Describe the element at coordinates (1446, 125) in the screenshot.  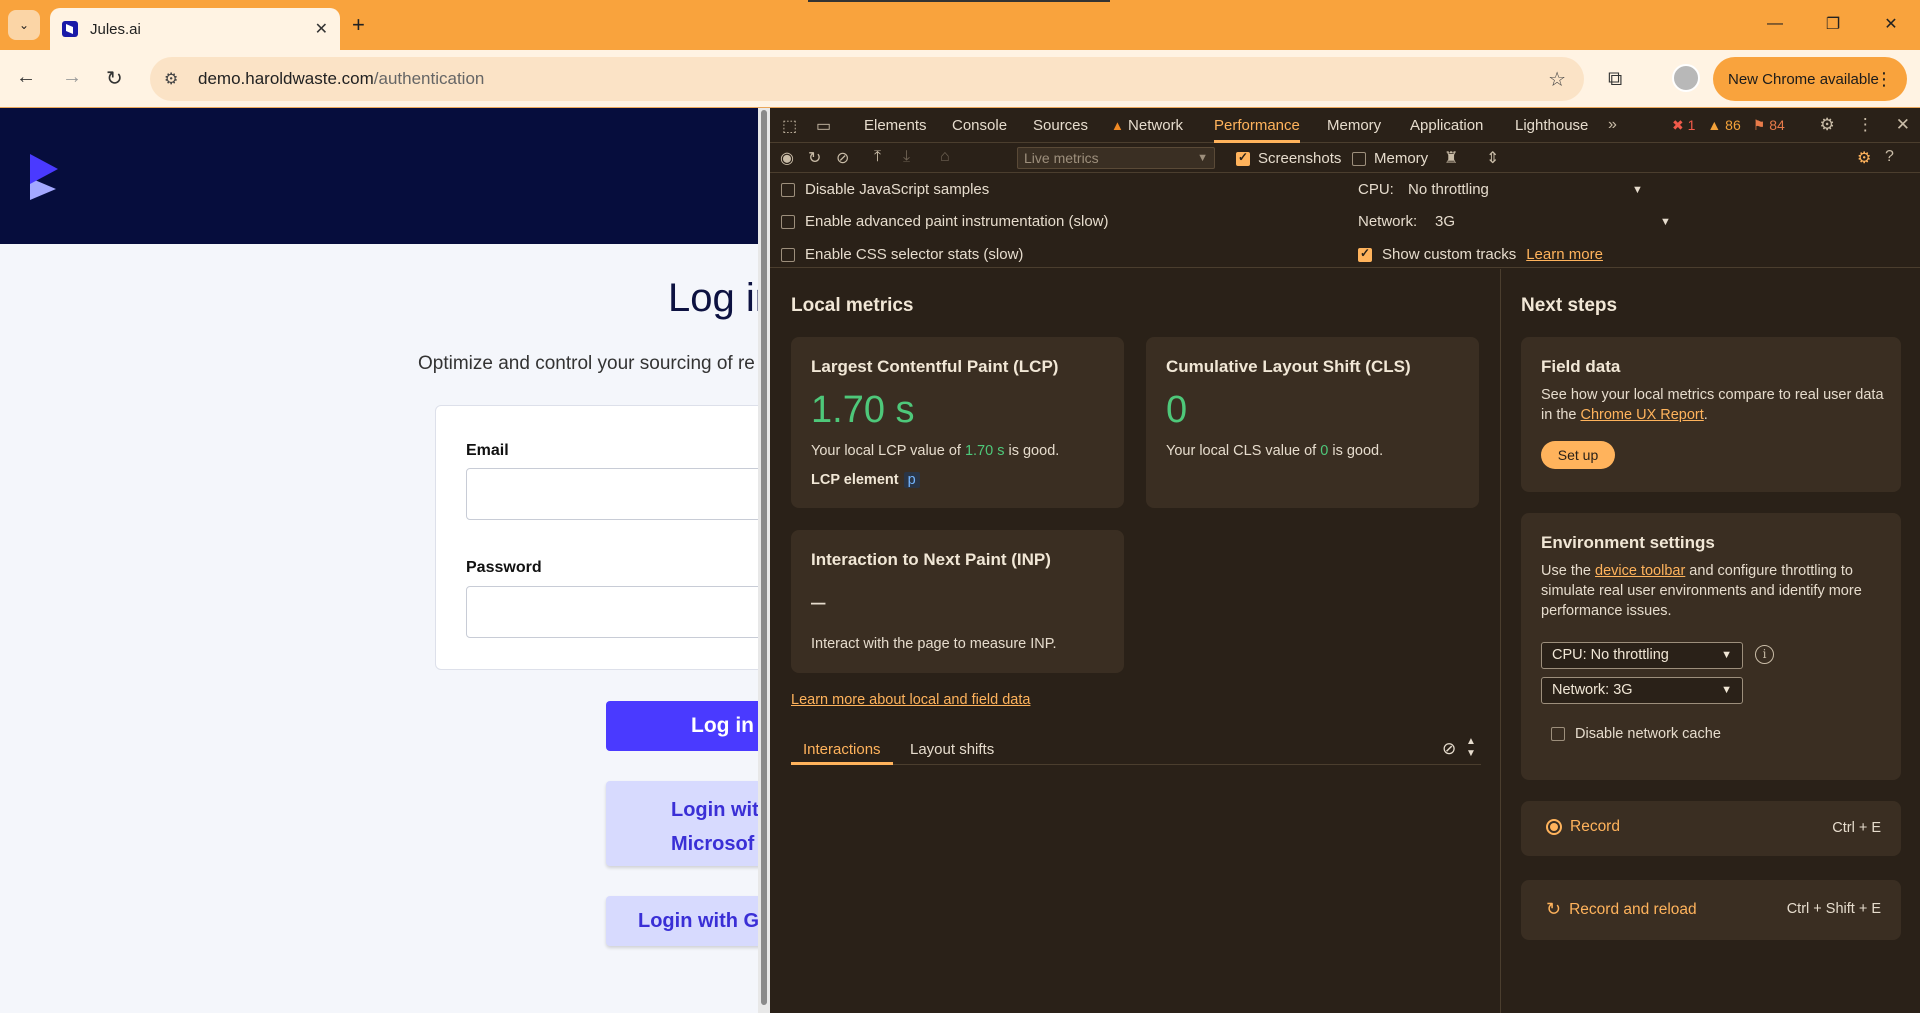
I see `tab-application: Application` at that location.